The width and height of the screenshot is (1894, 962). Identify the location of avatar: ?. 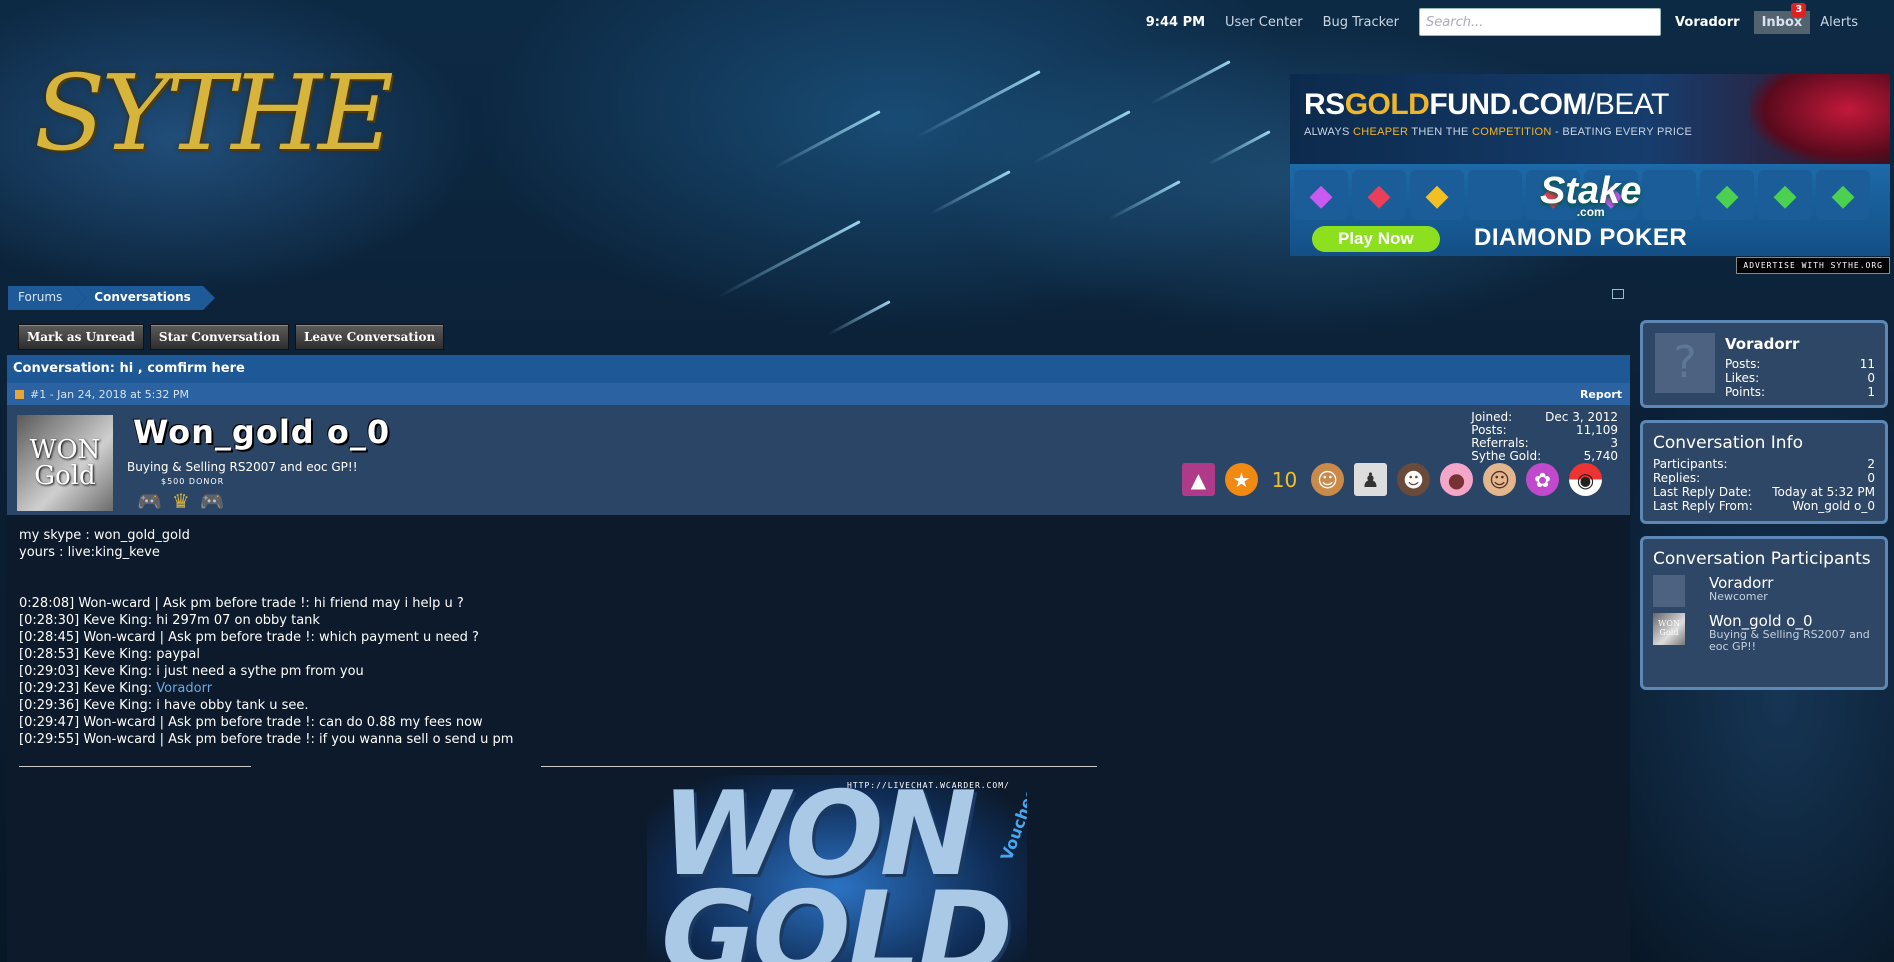
(1685, 363).